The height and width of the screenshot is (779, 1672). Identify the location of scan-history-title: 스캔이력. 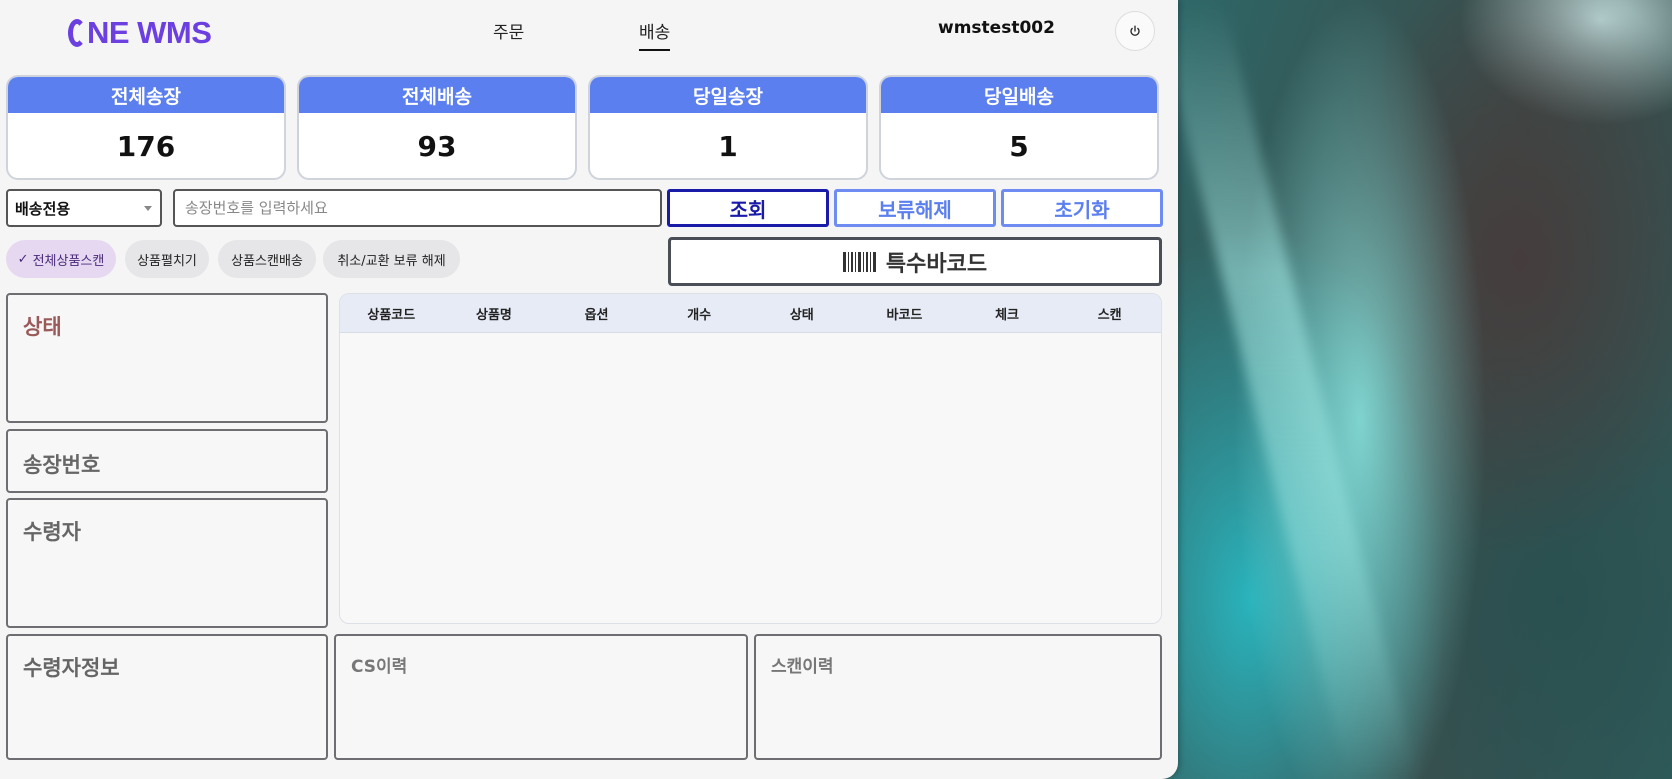
(802, 667).